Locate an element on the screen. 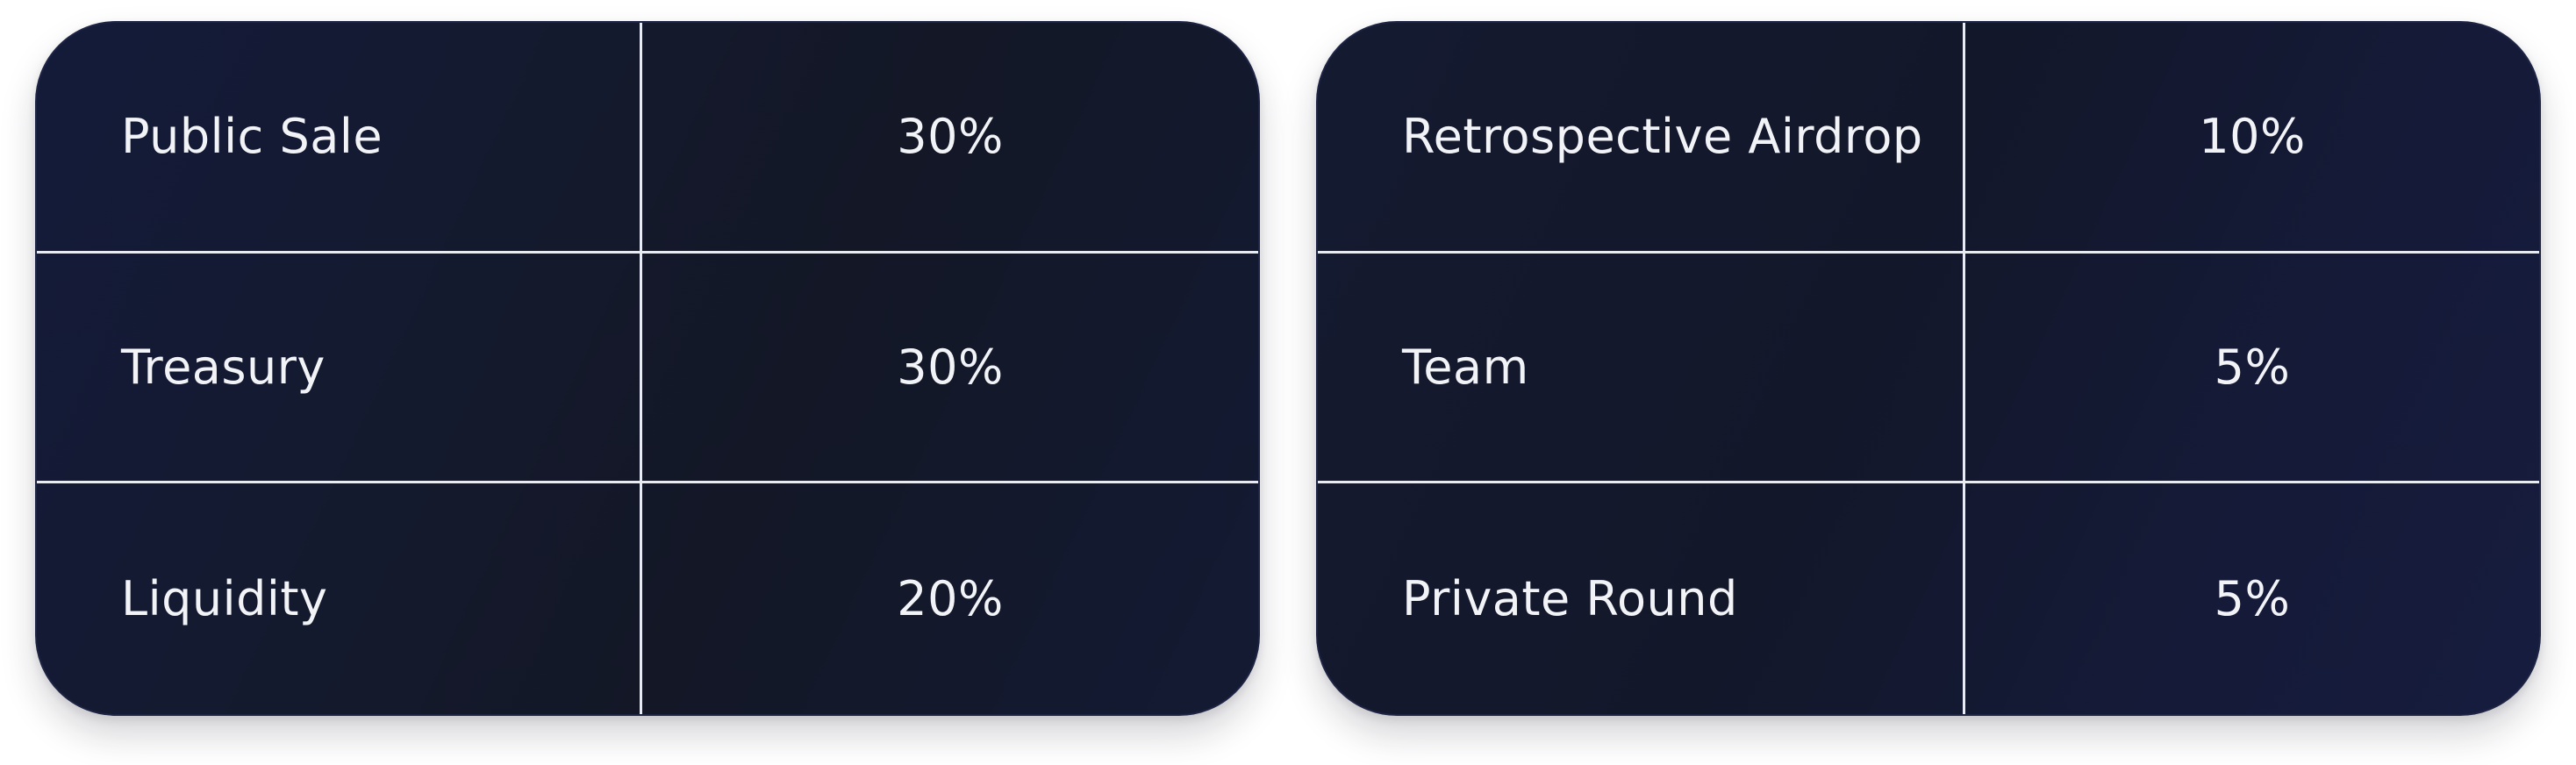  table-row-label: Retrospective Airdrop is located at coordinates (1641, 138).